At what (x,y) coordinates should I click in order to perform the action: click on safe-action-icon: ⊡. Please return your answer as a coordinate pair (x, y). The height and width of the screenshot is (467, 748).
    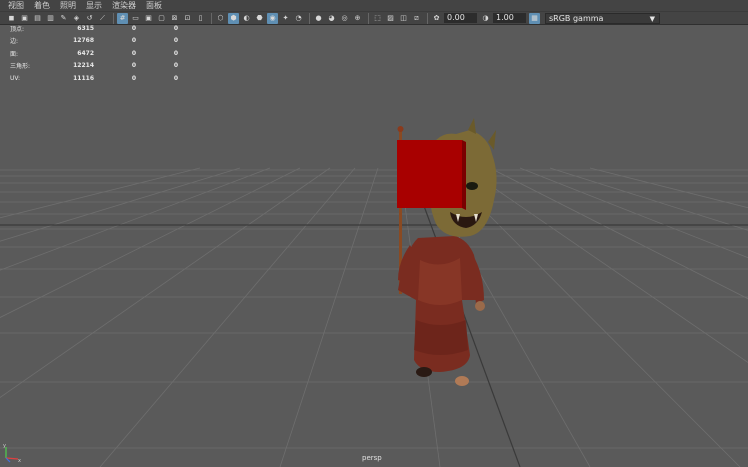
    Looking at the image, I should click on (187, 18).